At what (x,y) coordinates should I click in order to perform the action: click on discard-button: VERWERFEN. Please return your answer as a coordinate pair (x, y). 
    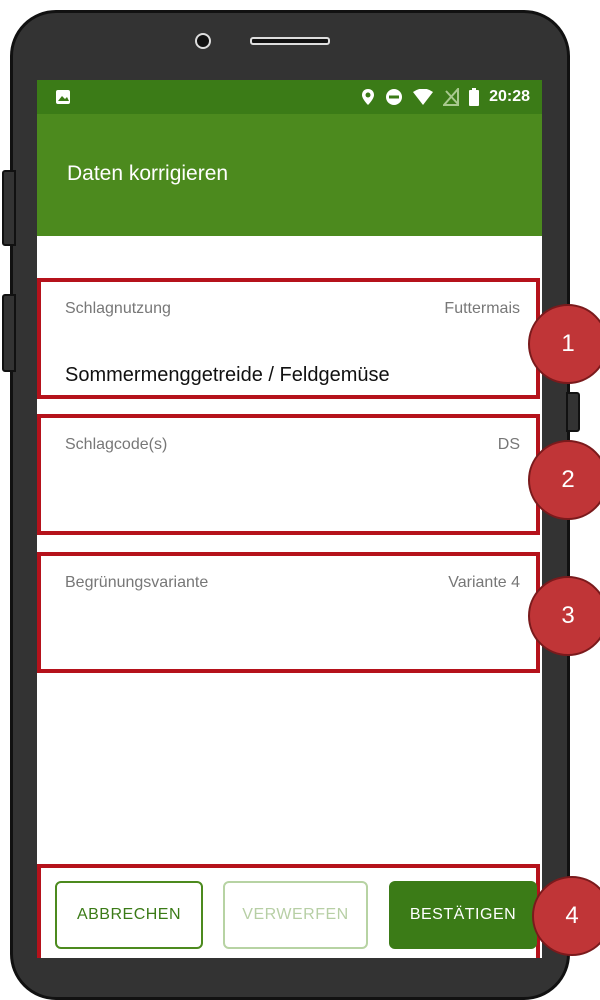
    Looking at the image, I should click on (295, 915).